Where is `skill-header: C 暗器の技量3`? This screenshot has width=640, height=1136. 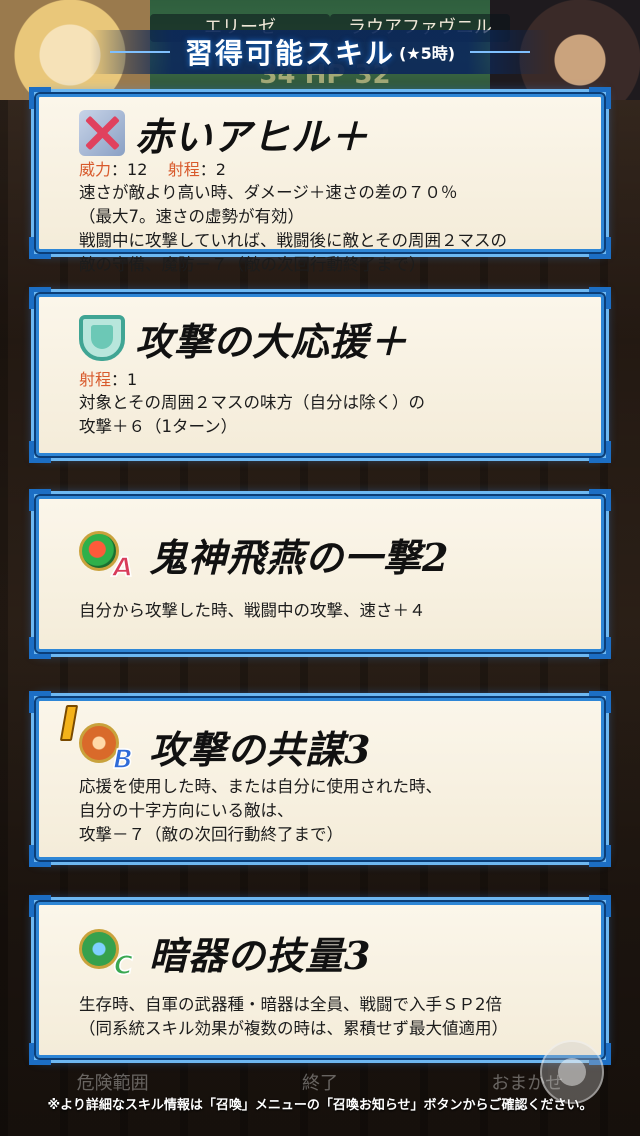 skill-header: C 暗器の技量3 is located at coordinates (320, 953).